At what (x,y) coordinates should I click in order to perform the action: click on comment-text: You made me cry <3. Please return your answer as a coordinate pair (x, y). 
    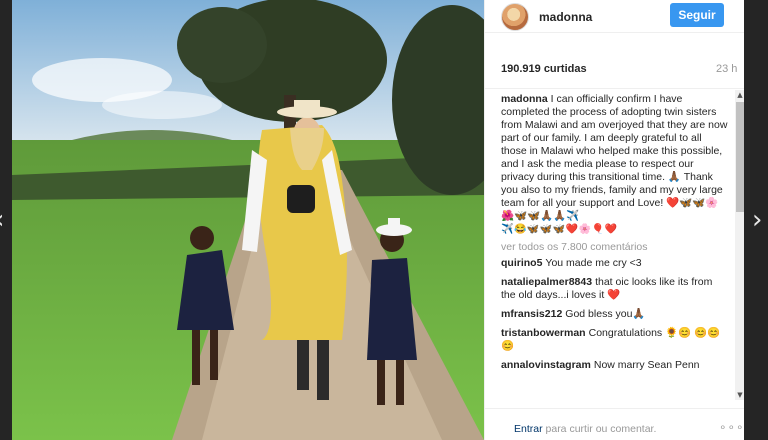
    Looking at the image, I should click on (593, 263).